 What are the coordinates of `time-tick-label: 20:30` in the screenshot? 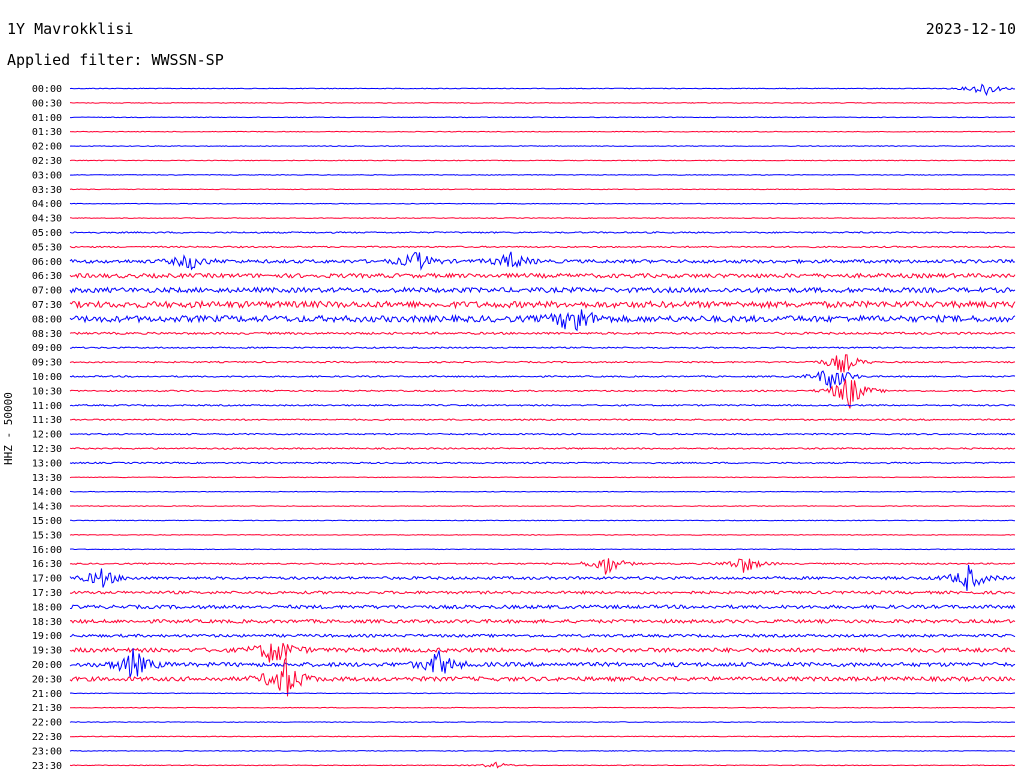 It's located at (47, 679).